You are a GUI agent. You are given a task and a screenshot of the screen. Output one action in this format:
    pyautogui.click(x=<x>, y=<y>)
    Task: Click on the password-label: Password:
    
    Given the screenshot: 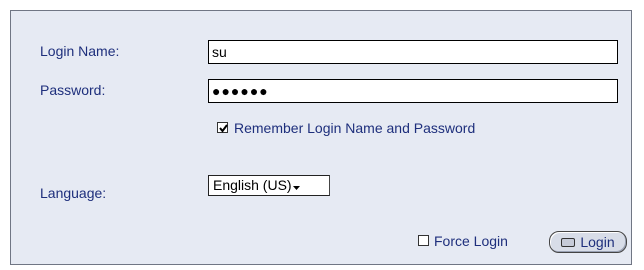 What is the action you would take?
    pyautogui.click(x=73, y=90)
    